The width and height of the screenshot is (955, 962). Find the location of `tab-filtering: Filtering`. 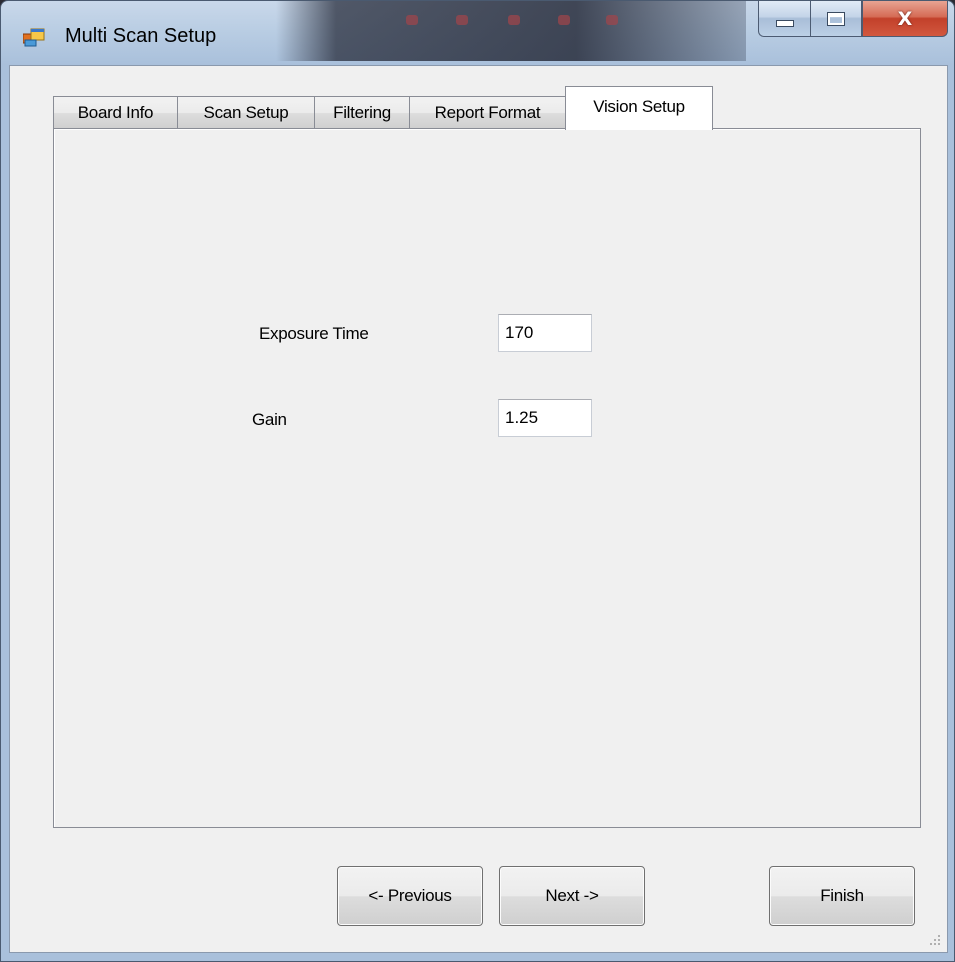

tab-filtering: Filtering is located at coordinates (362, 112).